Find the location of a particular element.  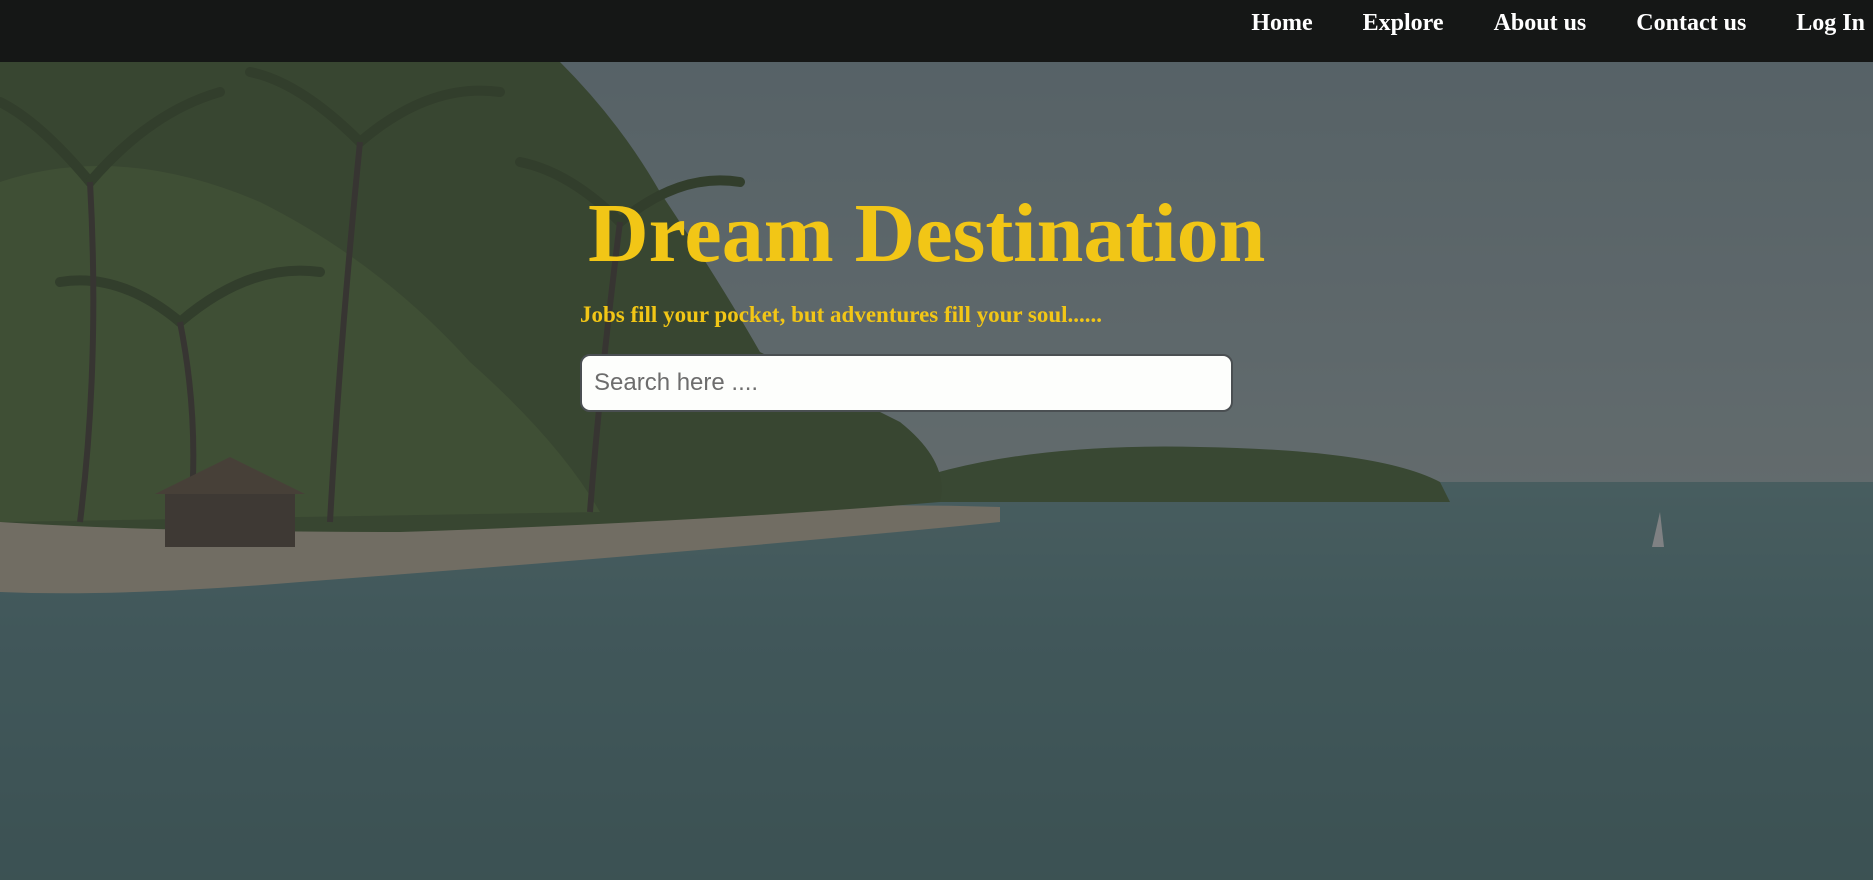

nav-about-link: About us is located at coordinates (1540, 23).